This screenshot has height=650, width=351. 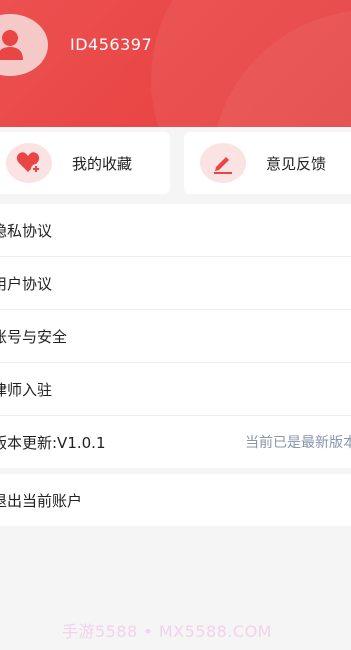 I want to click on heart-plus-icon, so click(x=28, y=163).